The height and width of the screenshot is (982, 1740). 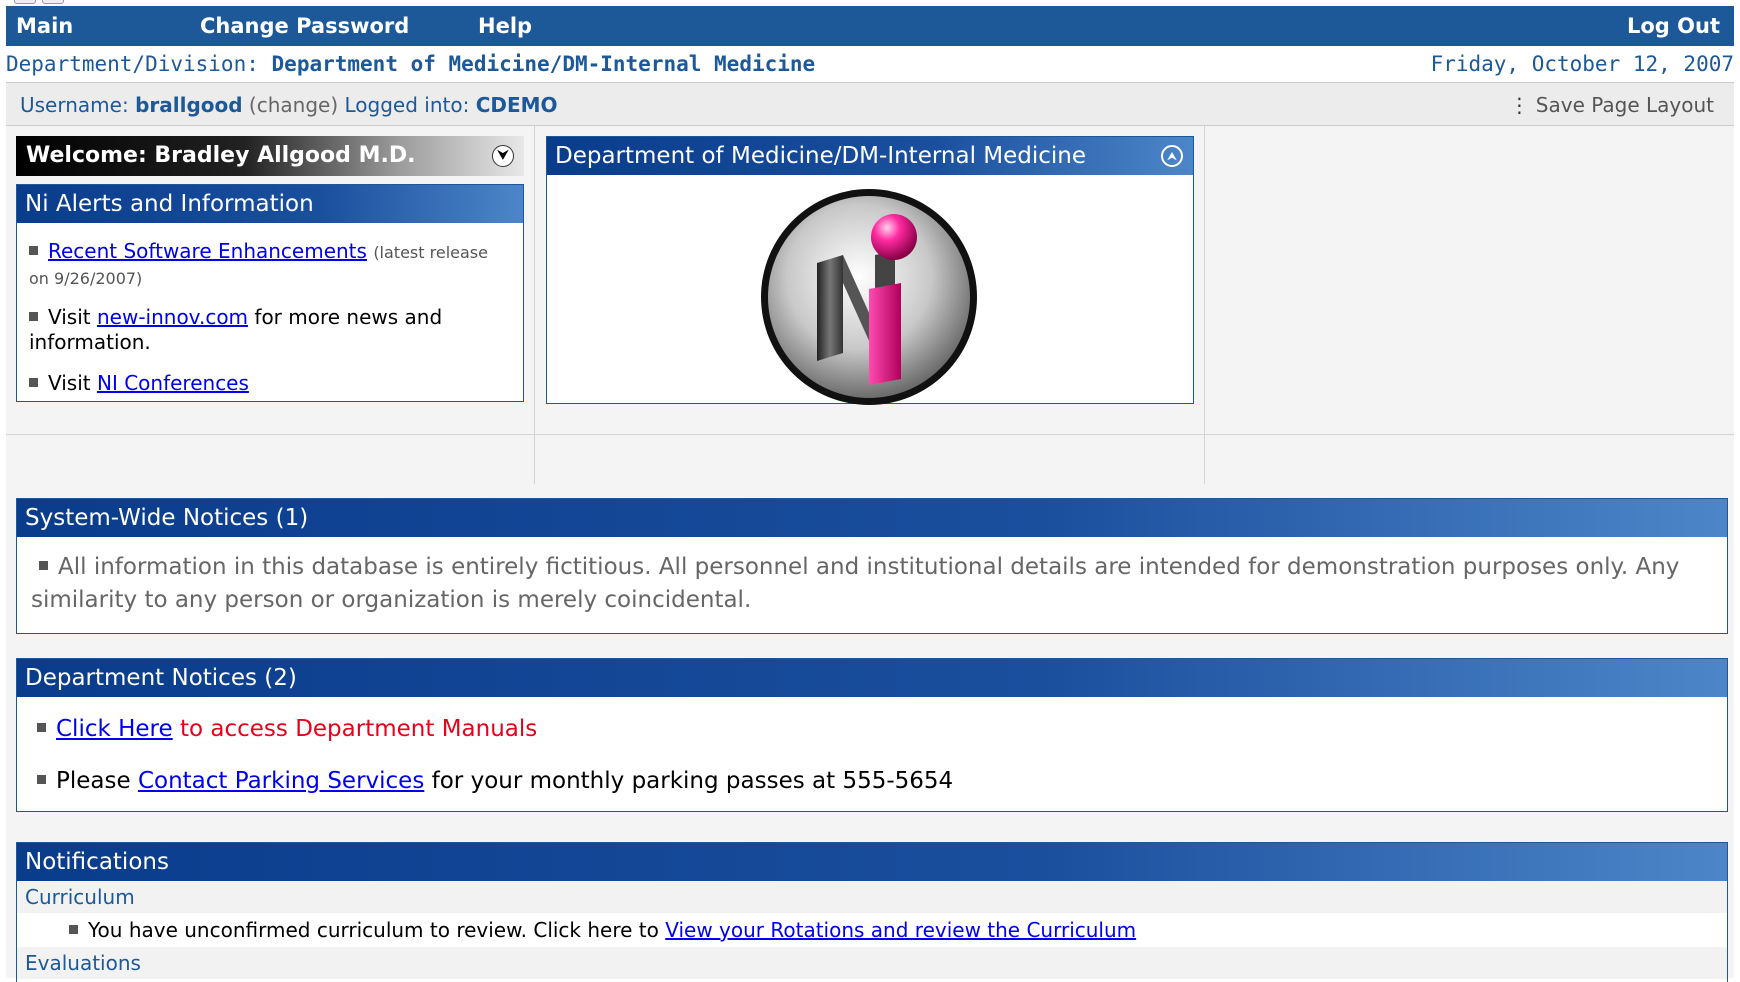 What do you see at coordinates (293, 105) in the screenshot?
I see `change-user-link: (change)` at bounding box center [293, 105].